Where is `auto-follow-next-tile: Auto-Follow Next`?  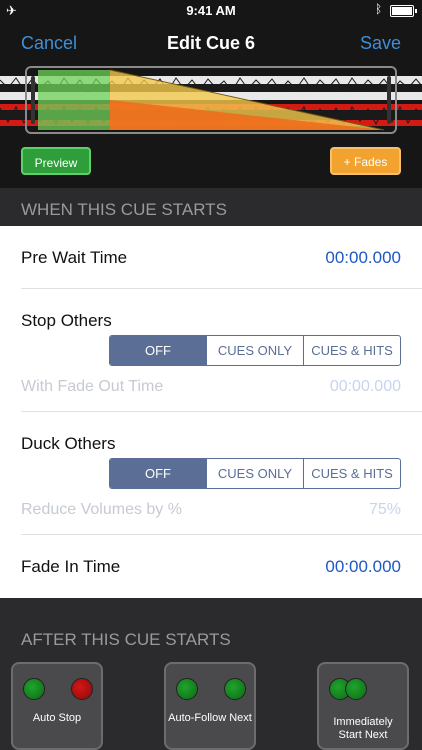
auto-follow-next-tile: Auto-Follow Next is located at coordinates (210, 706).